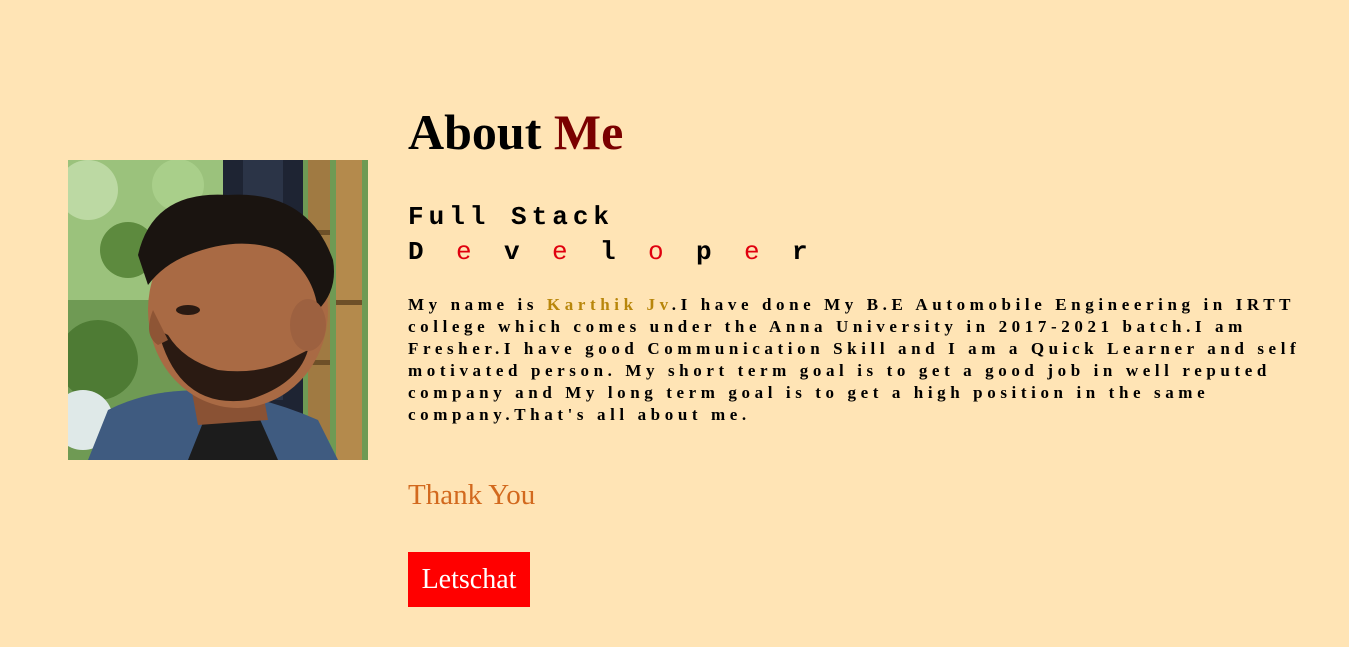 This screenshot has height=647, width=1349. What do you see at coordinates (802, 252) in the screenshot?
I see `developer-letter: r` at bounding box center [802, 252].